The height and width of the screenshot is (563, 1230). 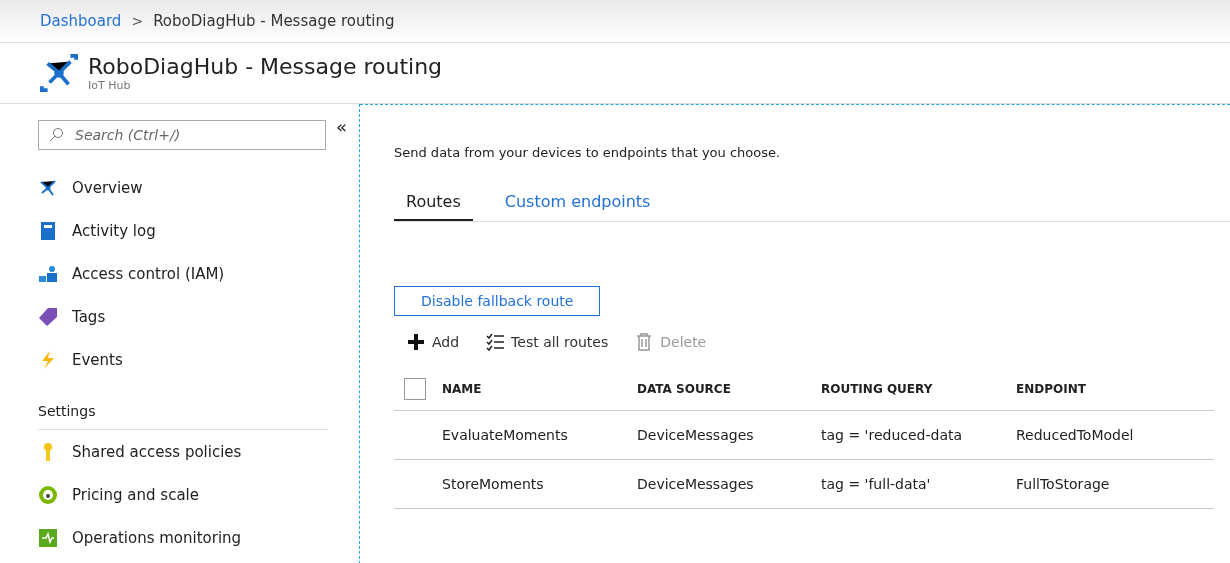 What do you see at coordinates (183, 416) in the screenshot?
I see `section-heading: Settings` at bounding box center [183, 416].